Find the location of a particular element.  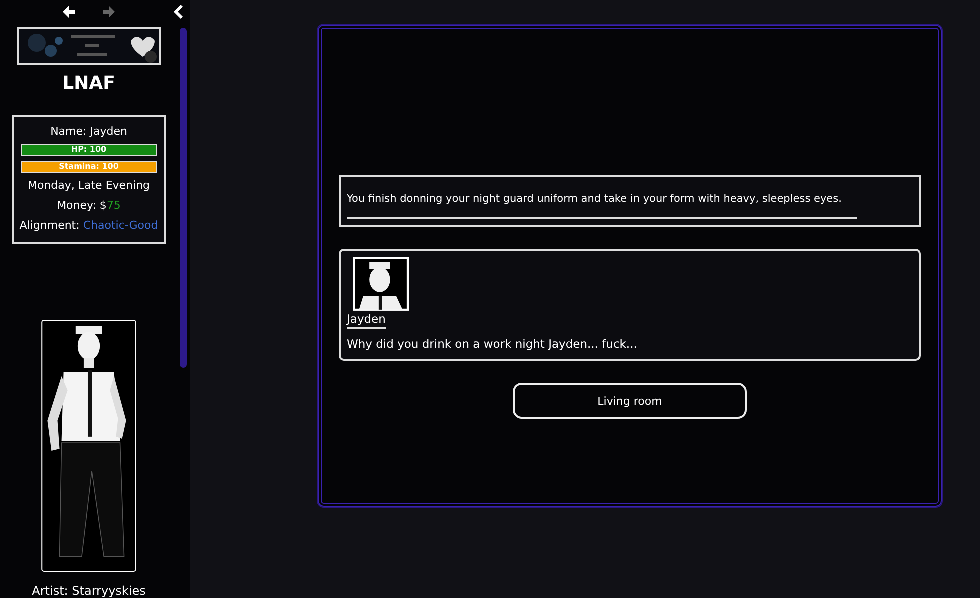

time-of-day: Monday, Late Evening is located at coordinates (89, 185).